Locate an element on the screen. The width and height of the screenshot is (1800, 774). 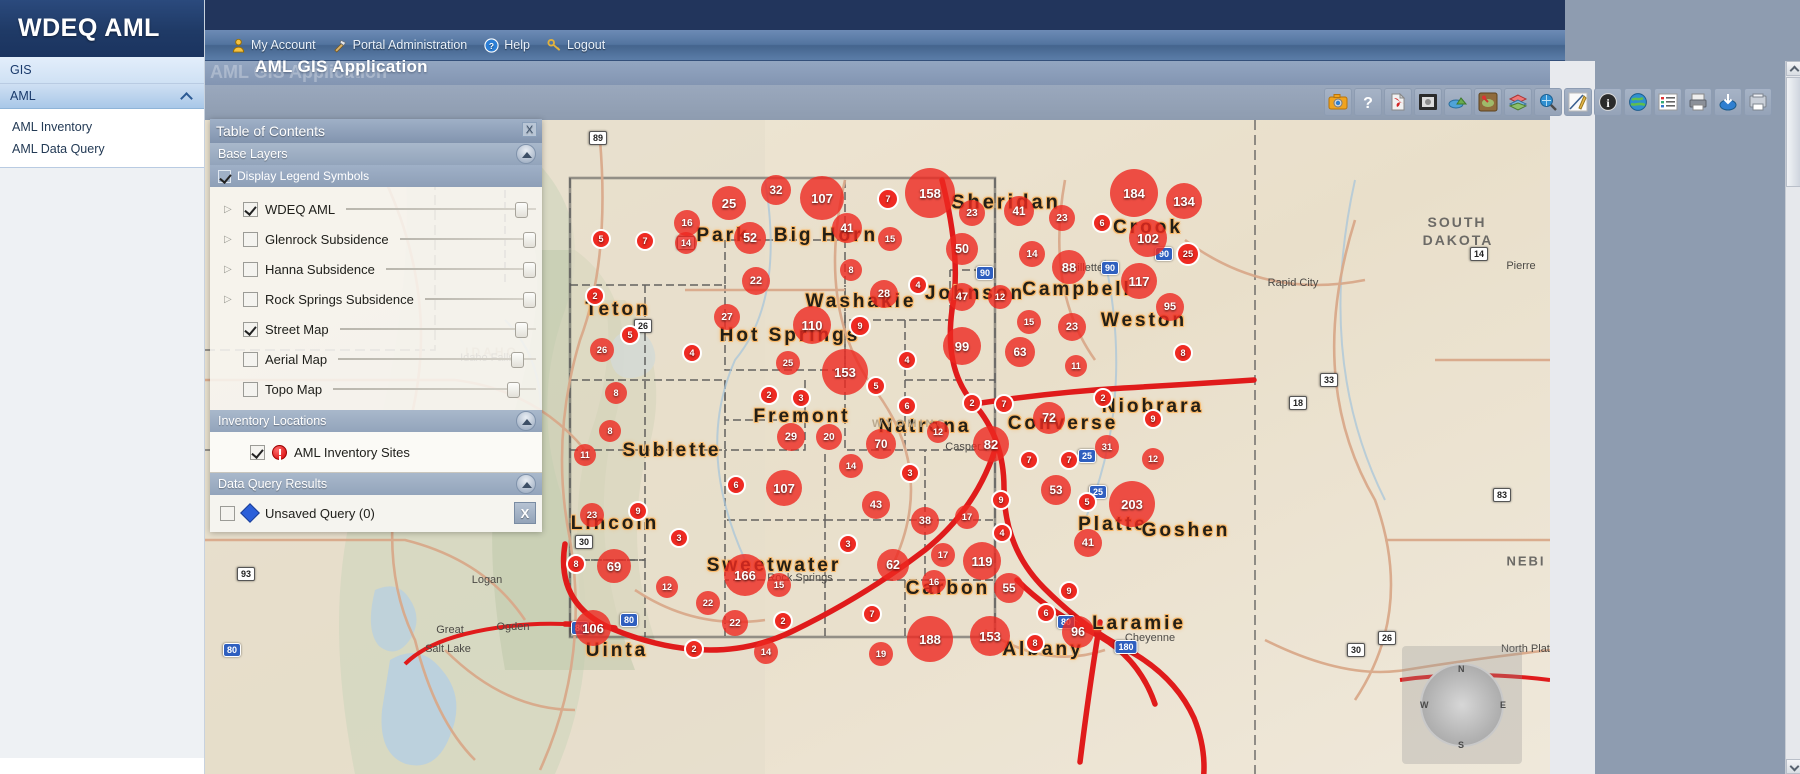
nav-help: ? Help is located at coordinates (511, 45).